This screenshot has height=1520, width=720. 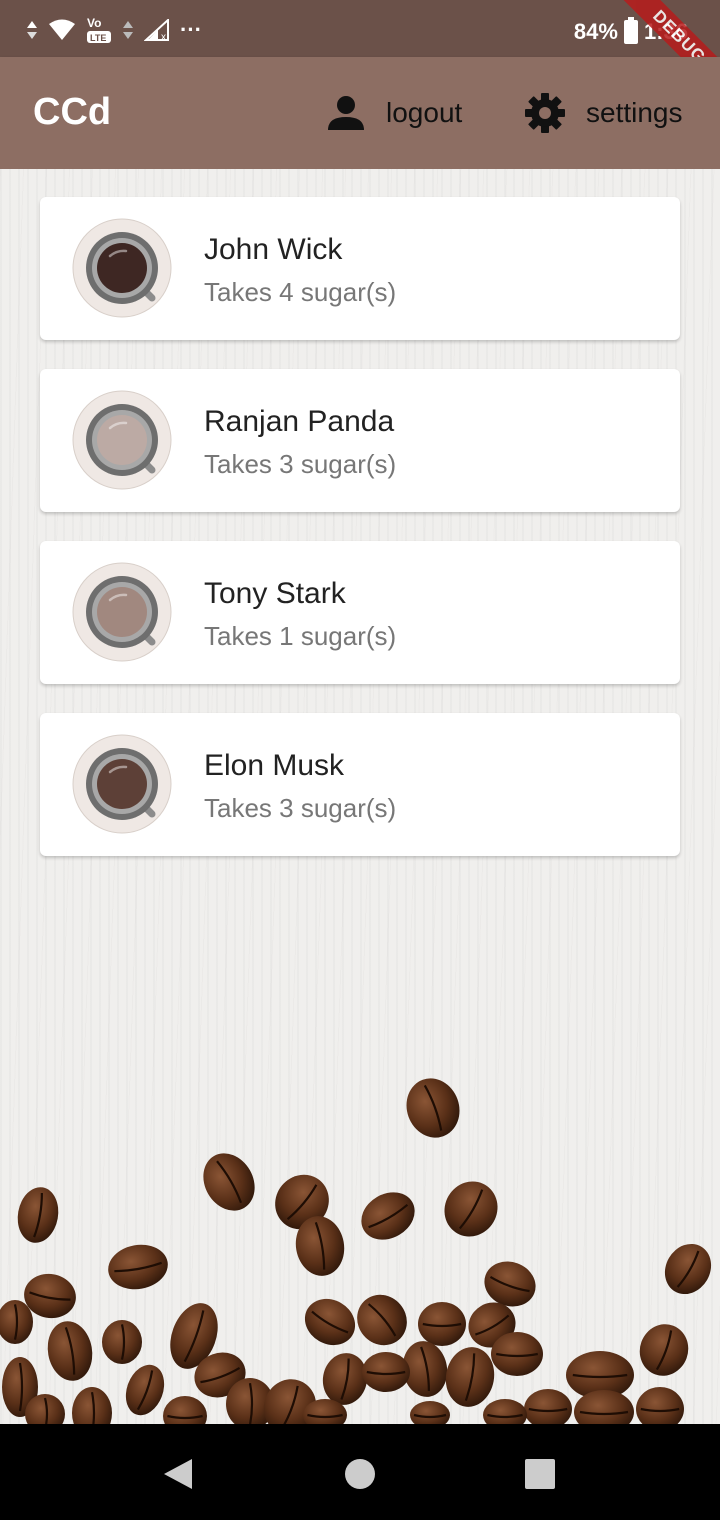 What do you see at coordinates (275, 593) in the screenshot?
I see `person-name: Tony Stark` at bounding box center [275, 593].